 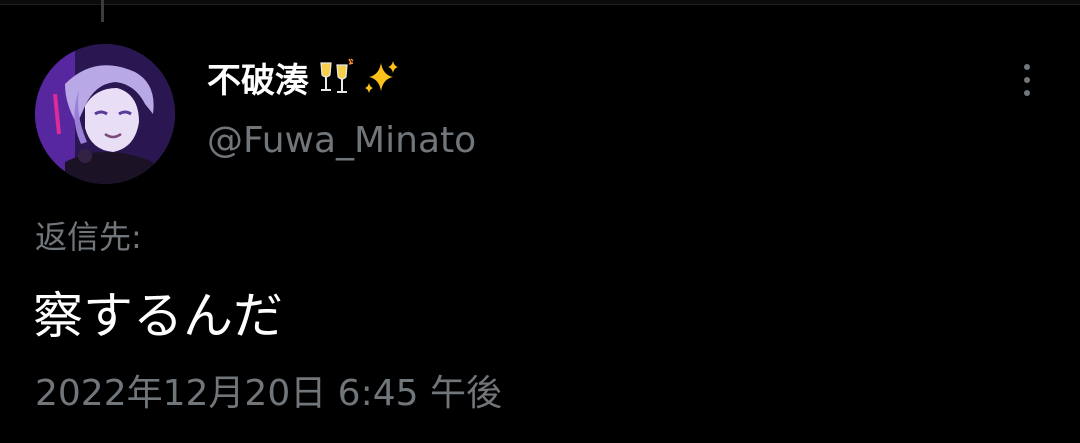 I want to click on avatar, so click(x=105, y=114).